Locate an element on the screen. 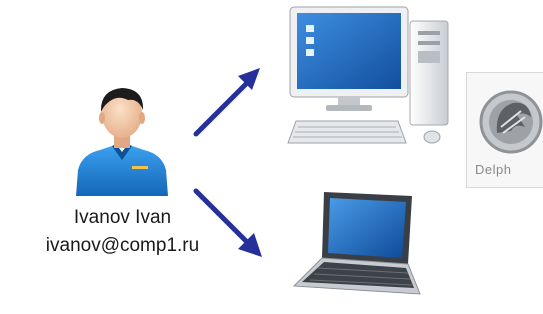 The height and width of the screenshot is (314, 543). arrow-down-right-icon is located at coordinates (227, 222).